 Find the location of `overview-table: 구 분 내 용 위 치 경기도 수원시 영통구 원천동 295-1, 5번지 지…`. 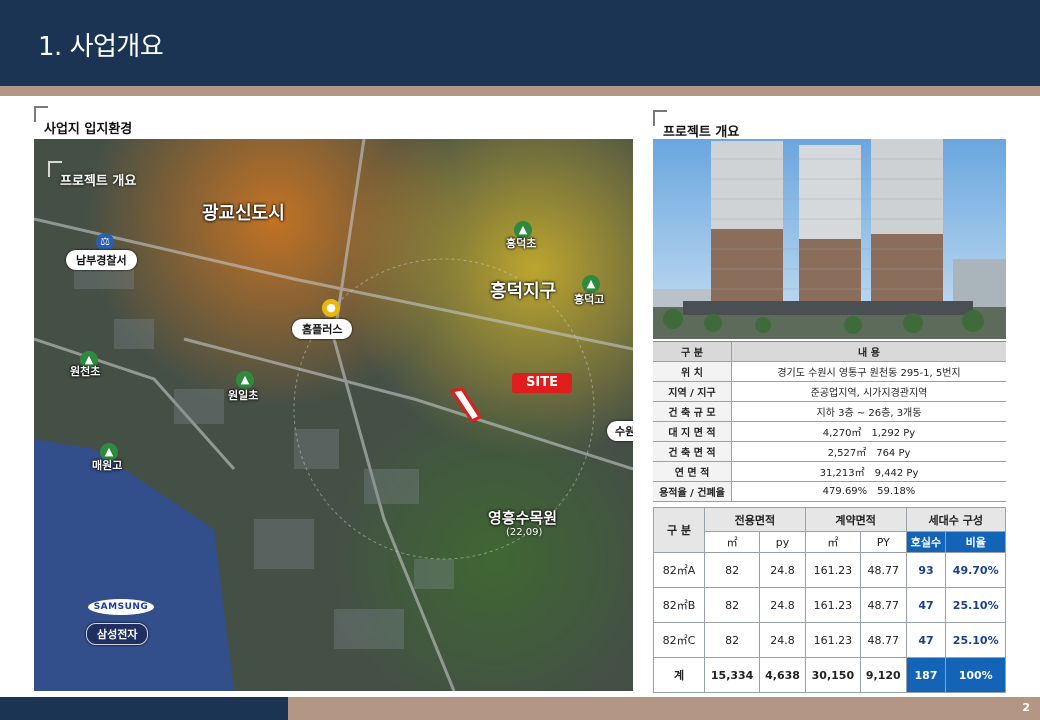

overview-table: 구 분 내 용 위 치 경기도 수원시 영통구 원천동 295-1, 5번지 지… is located at coordinates (829, 421).